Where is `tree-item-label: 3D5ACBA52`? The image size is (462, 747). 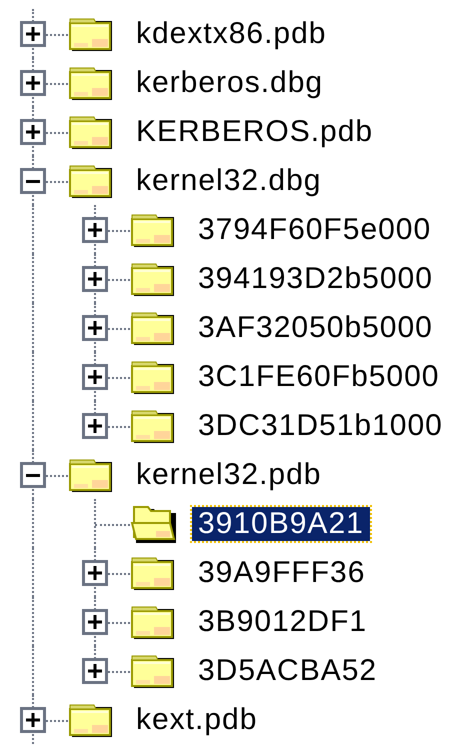
tree-item-label: 3D5ACBA52 is located at coordinates (288, 671).